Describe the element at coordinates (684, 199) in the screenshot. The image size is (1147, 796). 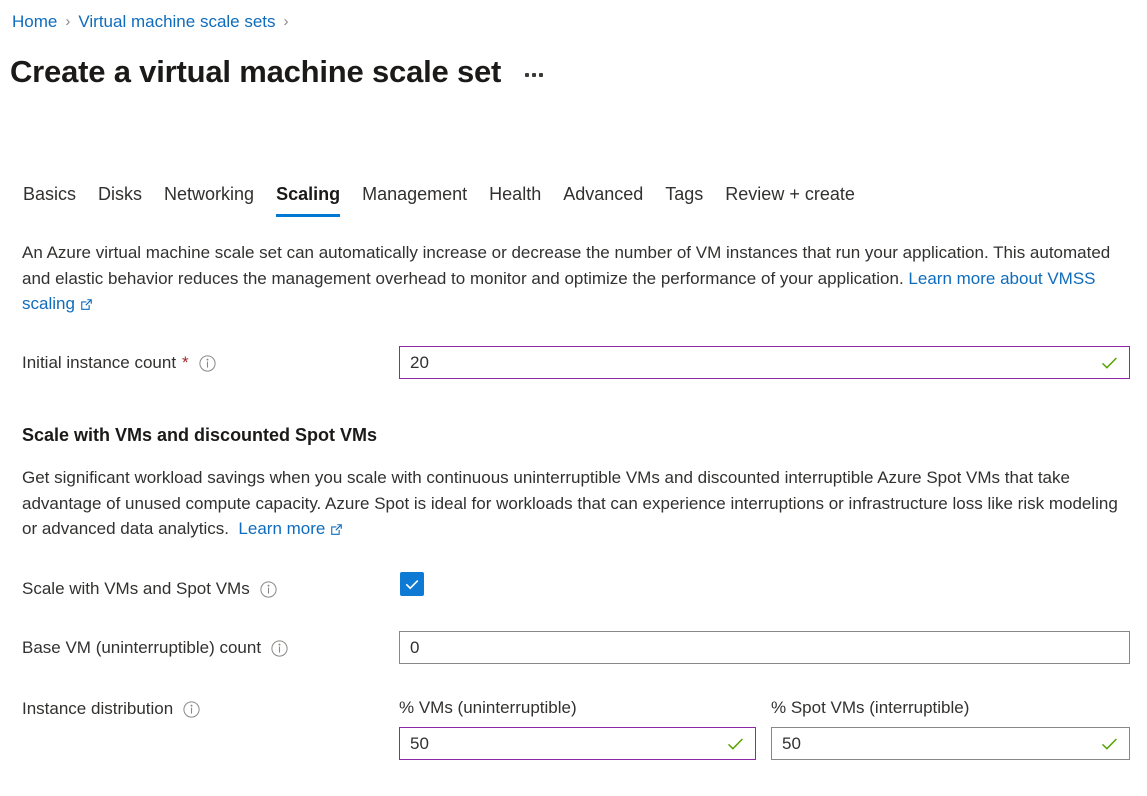
I see `tab-tags: Tags` at that location.